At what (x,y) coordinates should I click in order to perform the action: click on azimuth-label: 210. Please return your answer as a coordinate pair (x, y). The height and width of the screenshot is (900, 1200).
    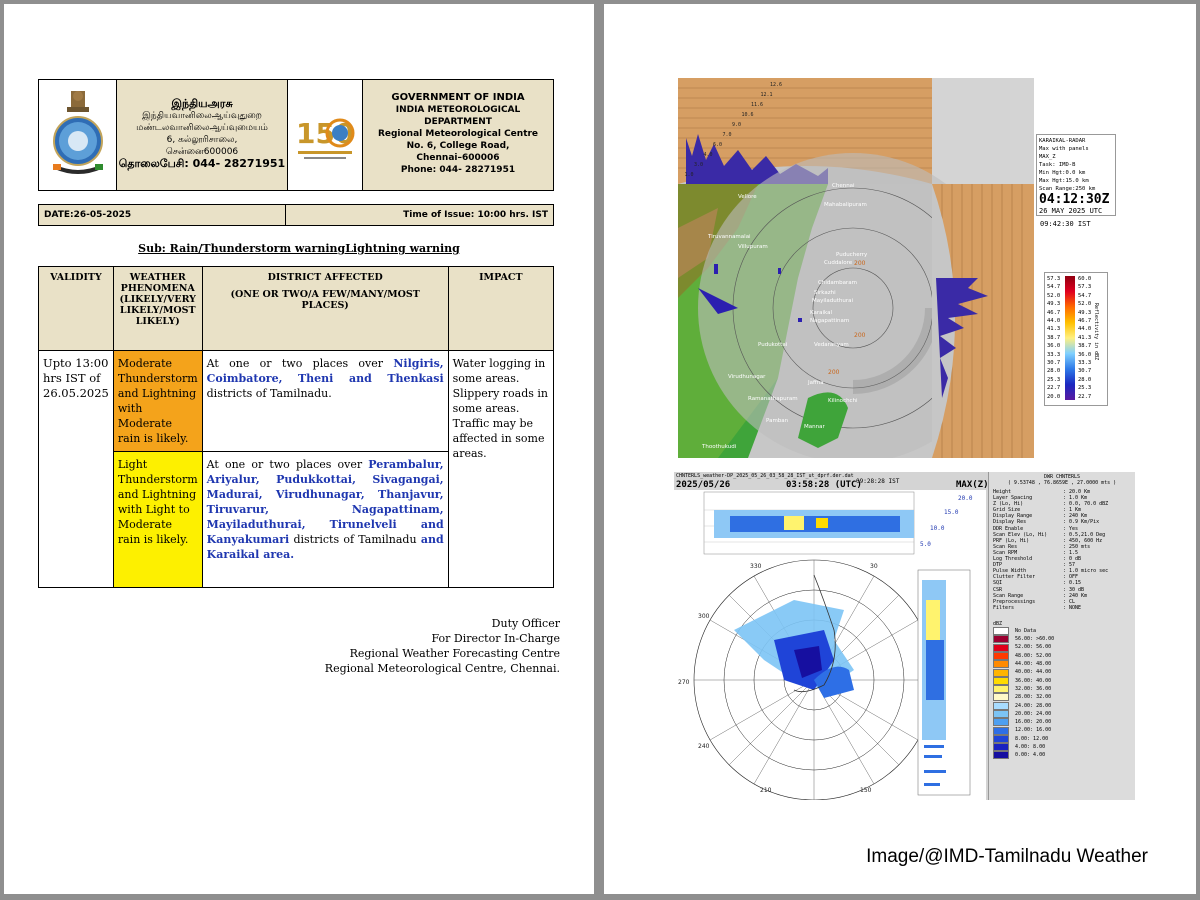
    Looking at the image, I should click on (766, 790).